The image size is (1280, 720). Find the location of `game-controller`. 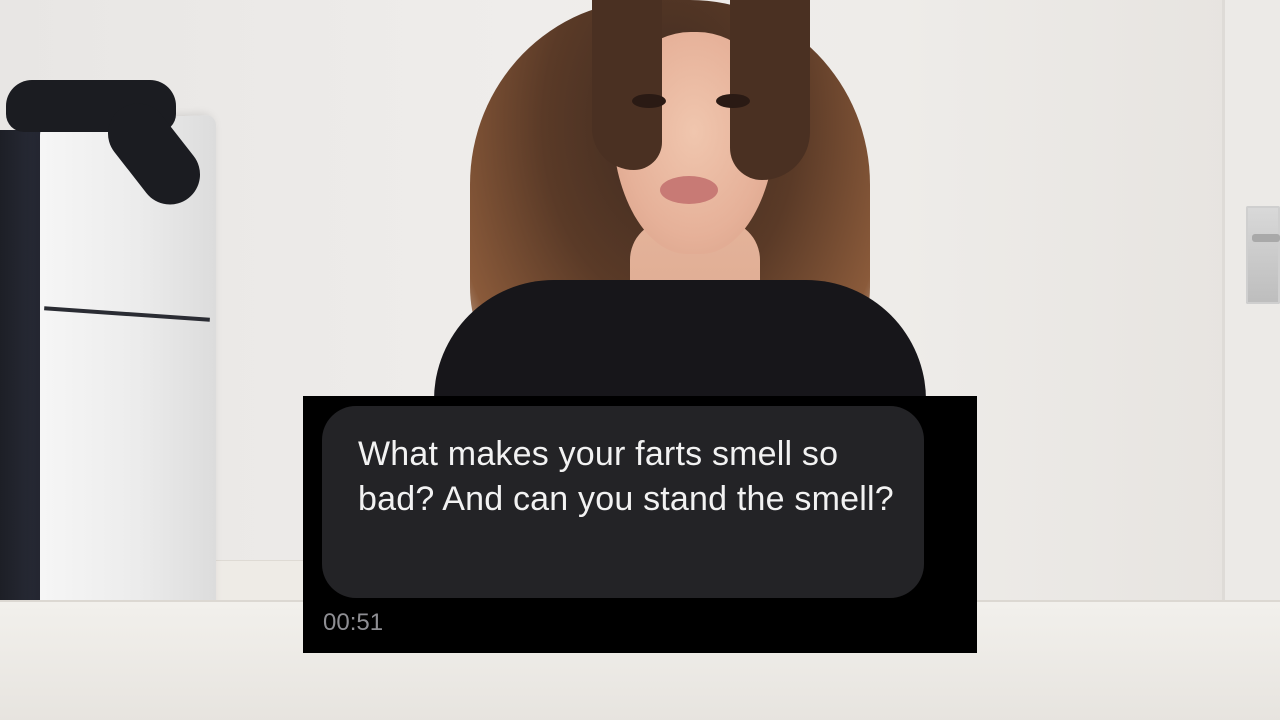

game-controller is located at coordinates (122, 148).